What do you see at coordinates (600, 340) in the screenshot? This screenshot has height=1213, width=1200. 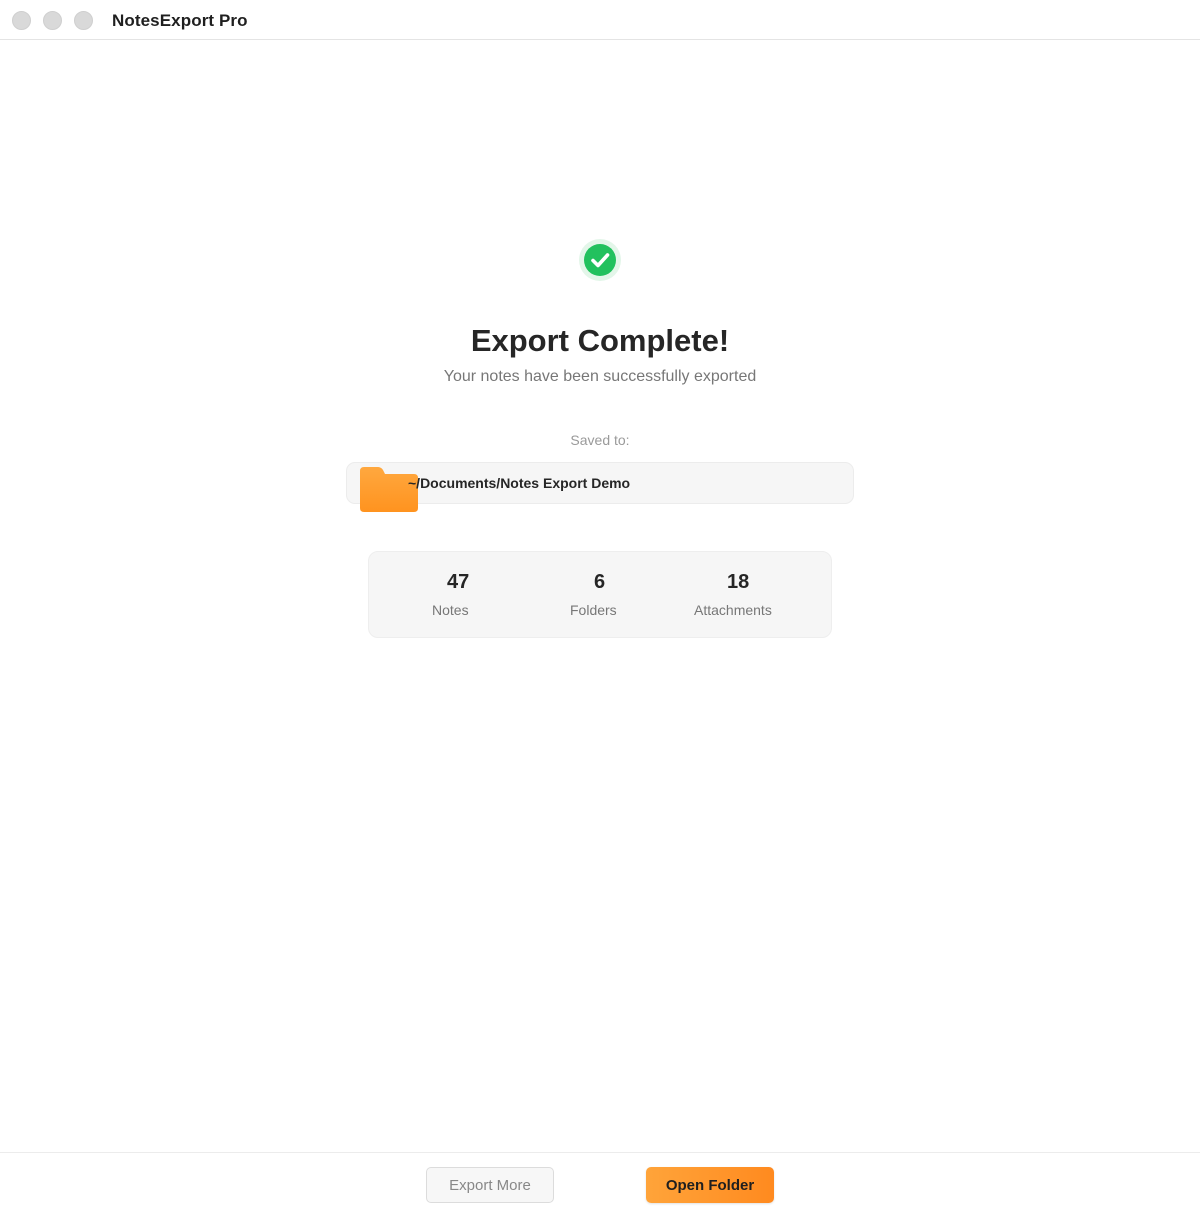 I see `page-title: Export Complete!` at bounding box center [600, 340].